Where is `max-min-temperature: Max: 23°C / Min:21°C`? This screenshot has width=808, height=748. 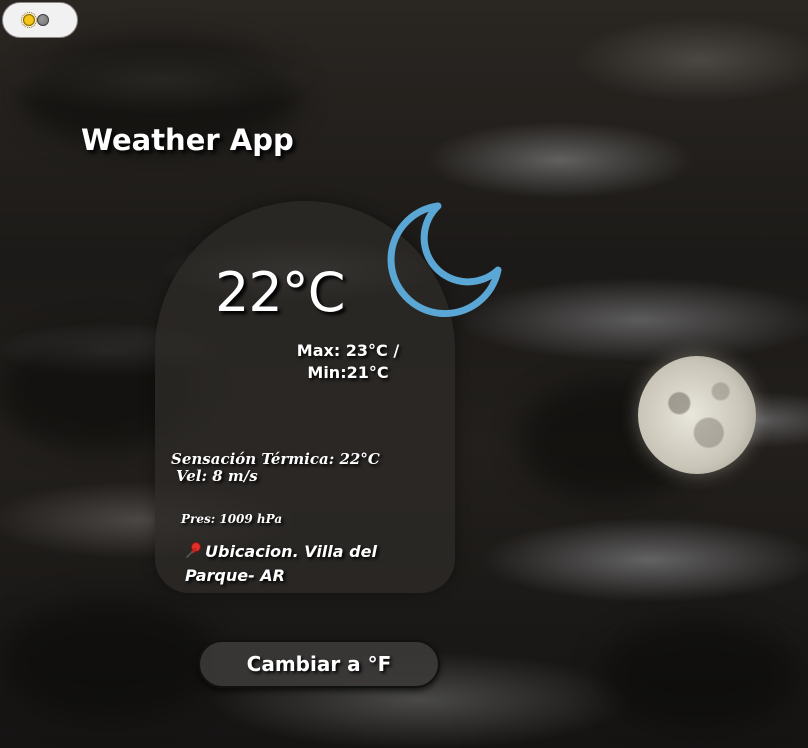 max-min-temperature: Max: 23°C / Min:21°C is located at coordinates (348, 362).